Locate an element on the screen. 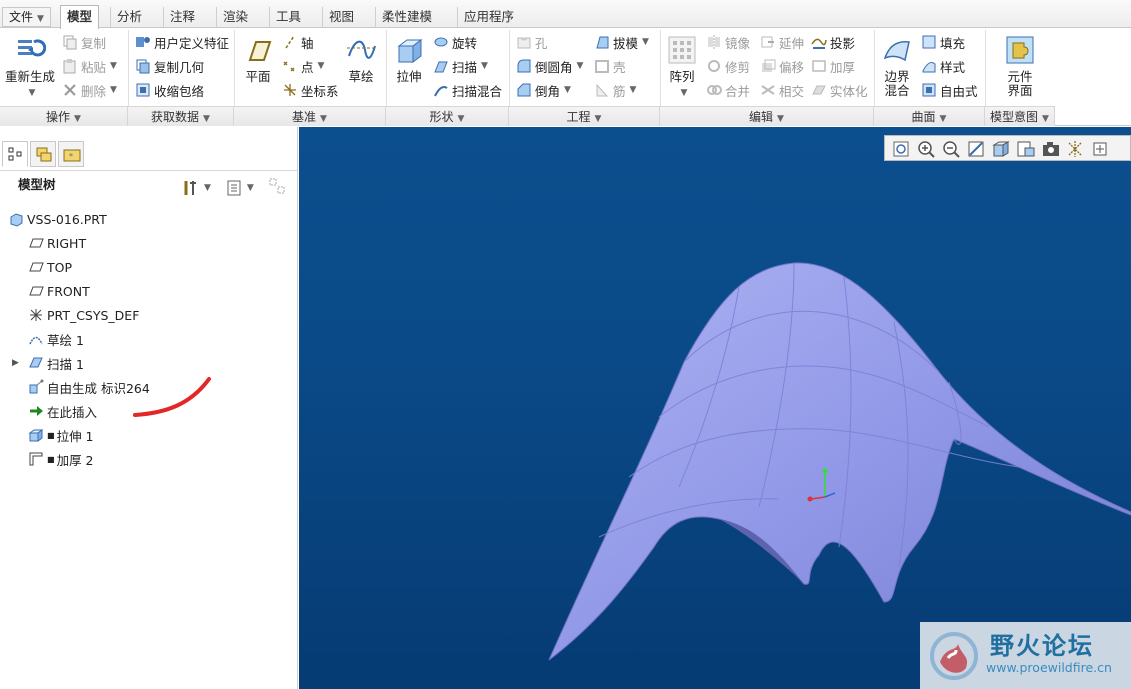  group-operations: 操作 ▼ is located at coordinates (64, 116).